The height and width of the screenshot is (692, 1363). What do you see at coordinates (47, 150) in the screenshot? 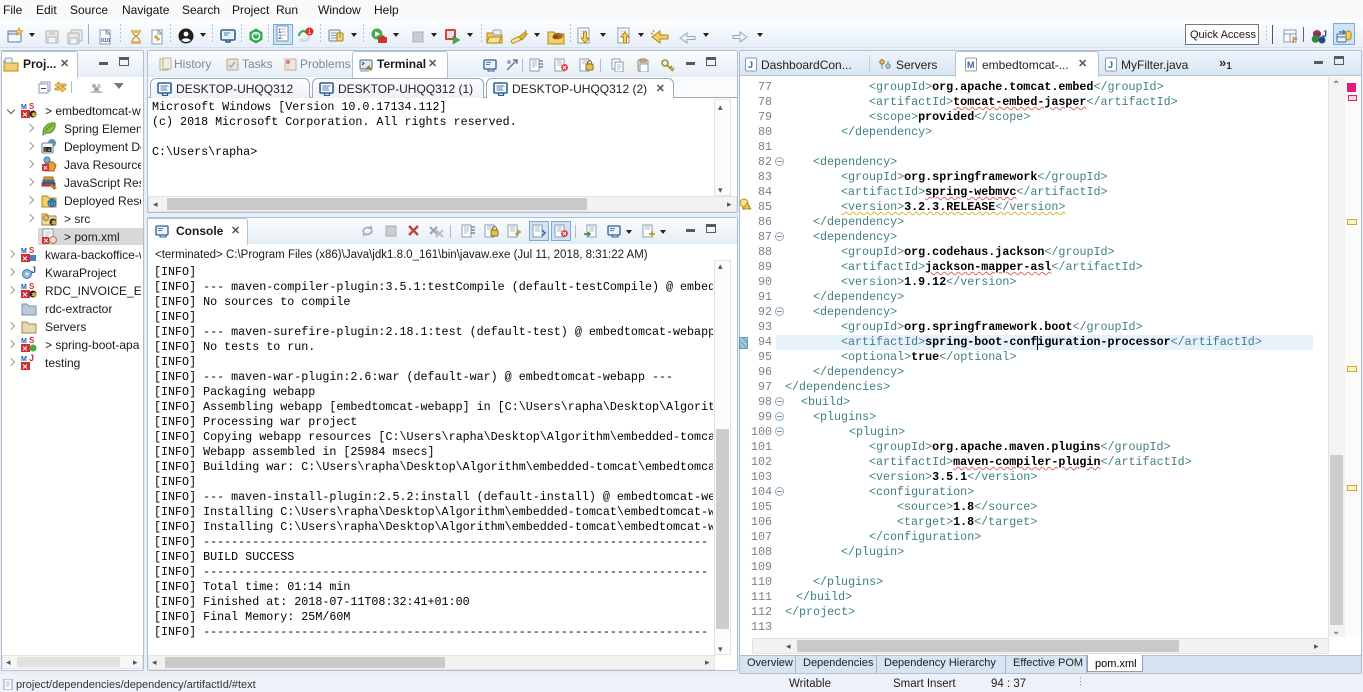
I see `svg-text: 2.4` at bounding box center [47, 150].